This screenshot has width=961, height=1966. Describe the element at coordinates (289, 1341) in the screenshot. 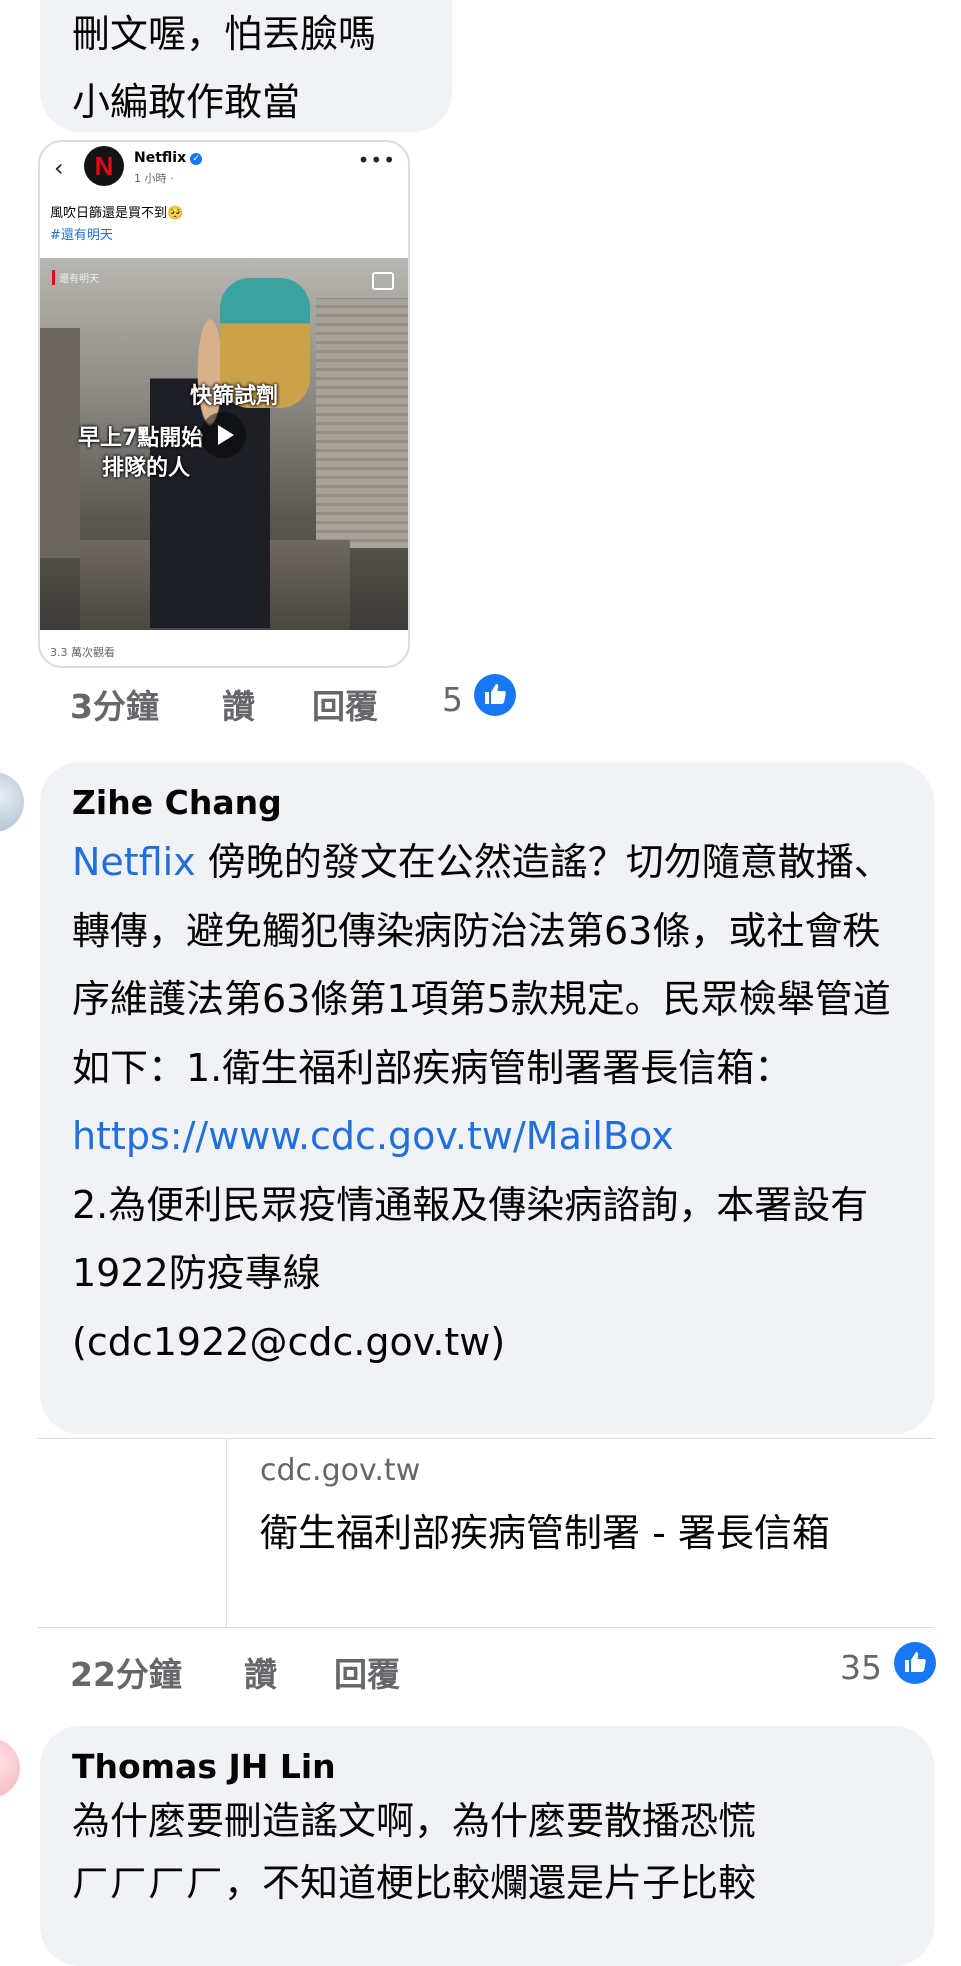

I see `comment-text: (cdc1922@cdc.gov.tw)` at that location.